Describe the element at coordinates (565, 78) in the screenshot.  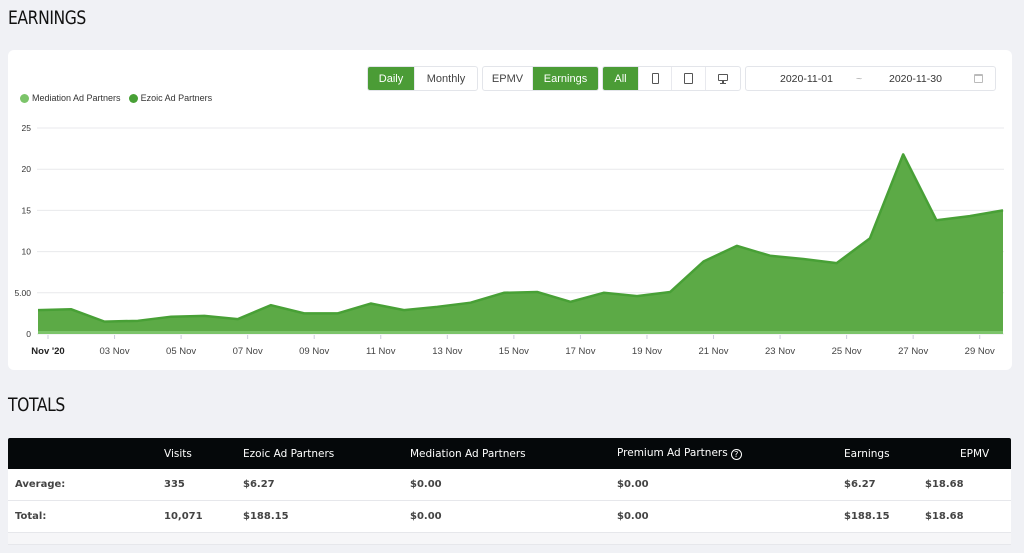
I see `earnings-button: Earnings` at that location.